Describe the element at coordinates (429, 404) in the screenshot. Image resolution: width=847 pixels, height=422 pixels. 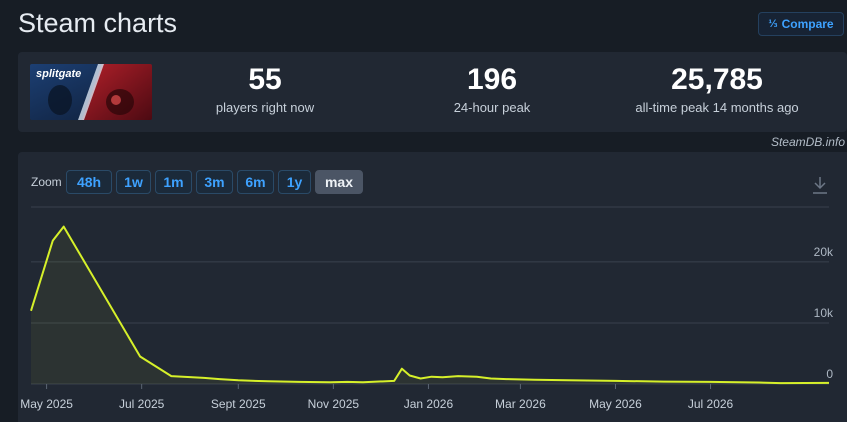
I see `x-tick-label: Jan 2026` at that location.